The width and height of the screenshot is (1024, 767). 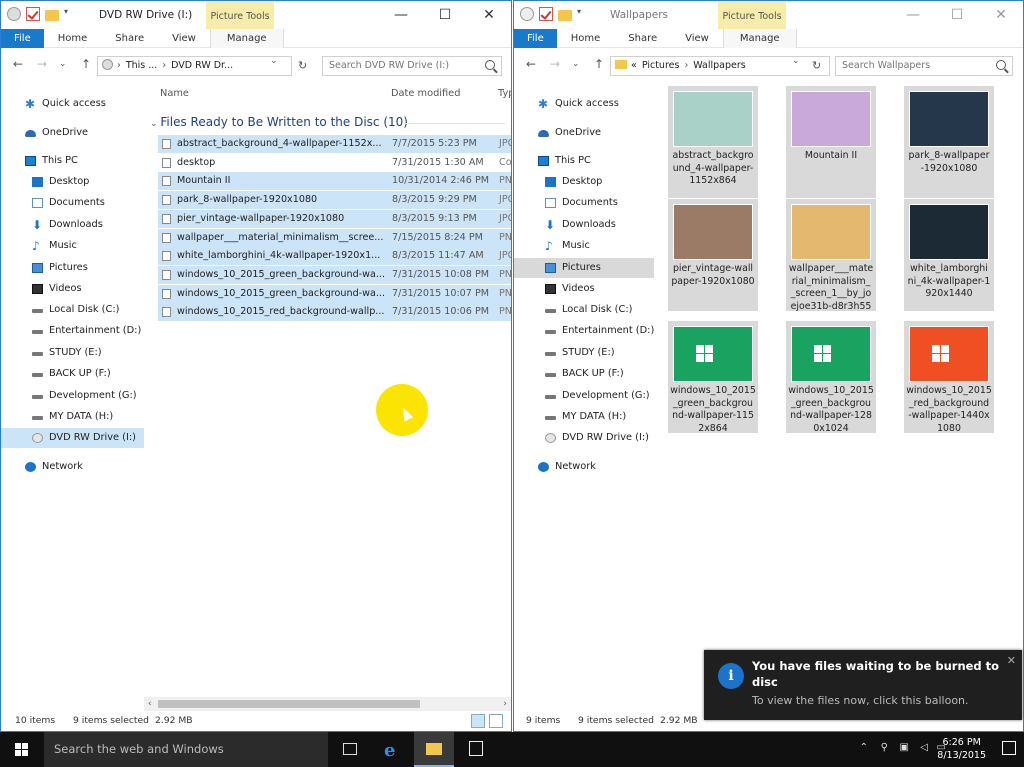 What do you see at coordinates (1009, 748) in the screenshot?
I see `action-center-icon` at bounding box center [1009, 748].